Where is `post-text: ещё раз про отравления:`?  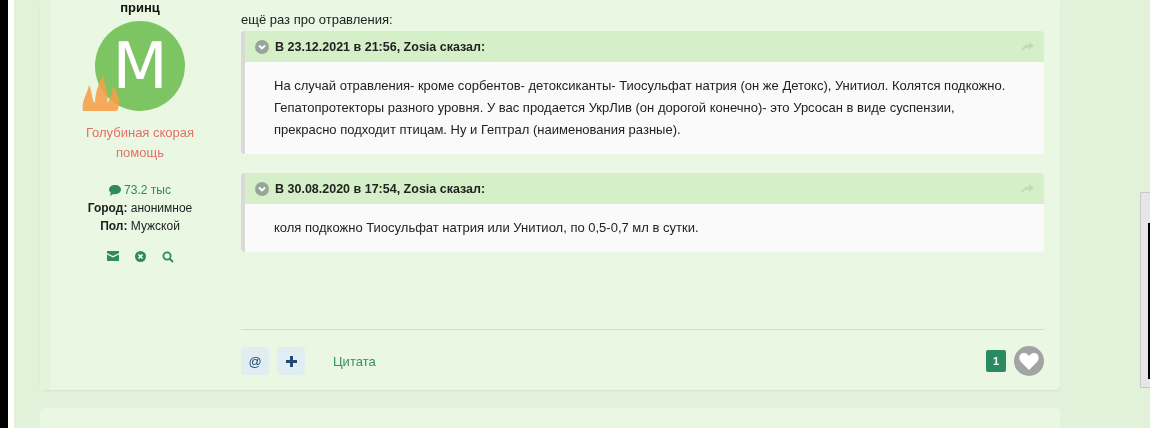
post-text: ещё раз про отравления: is located at coordinates (317, 19).